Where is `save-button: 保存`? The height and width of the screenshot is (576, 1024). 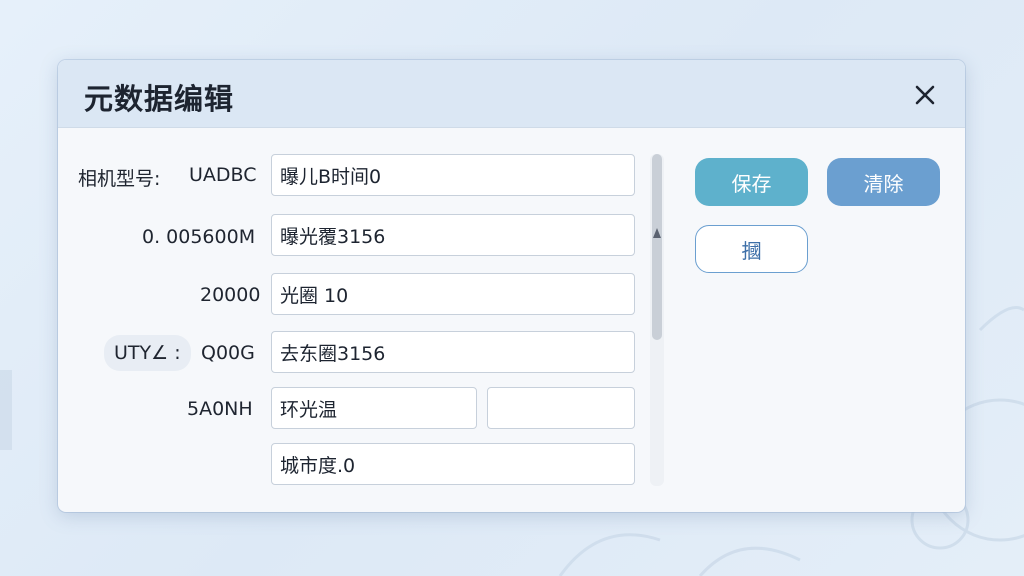
save-button: 保存 is located at coordinates (751, 182).